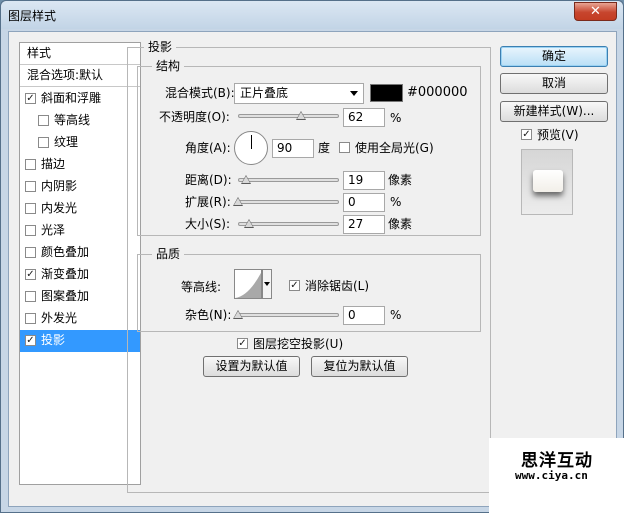 The width and height of the screenshot is (624, 513). Describe the element at coordinates (208, 148) in the screenshot. I see `angle-label: 角度(A):` at that location.